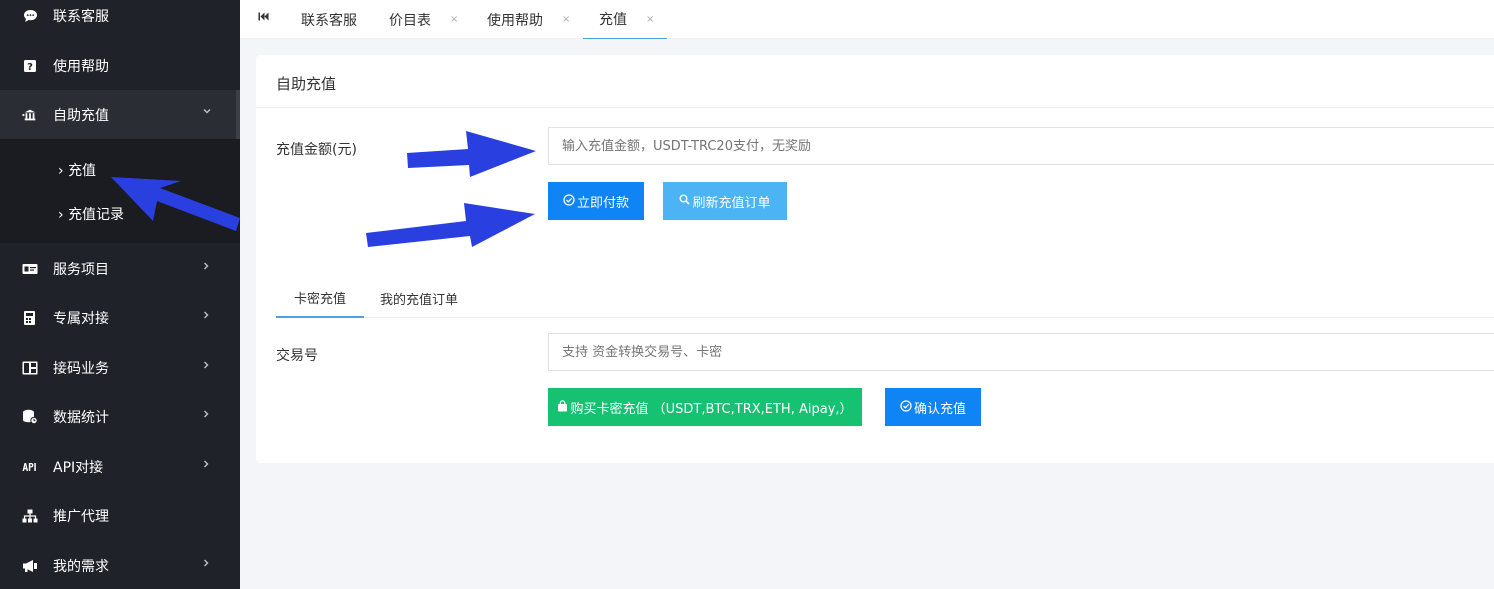 The height and width of the screenshot is (589, 1494). I want to click on tab-price-list: 价目表 ×, so click(423, 19).